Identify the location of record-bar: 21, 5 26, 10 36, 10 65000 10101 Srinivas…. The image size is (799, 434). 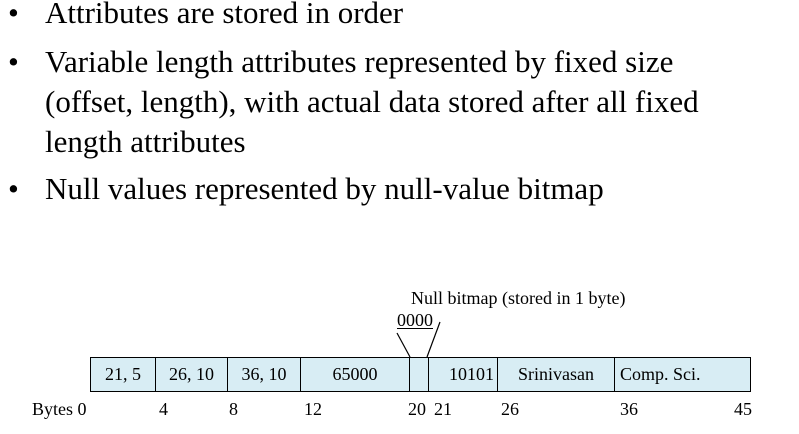
(420, 374).